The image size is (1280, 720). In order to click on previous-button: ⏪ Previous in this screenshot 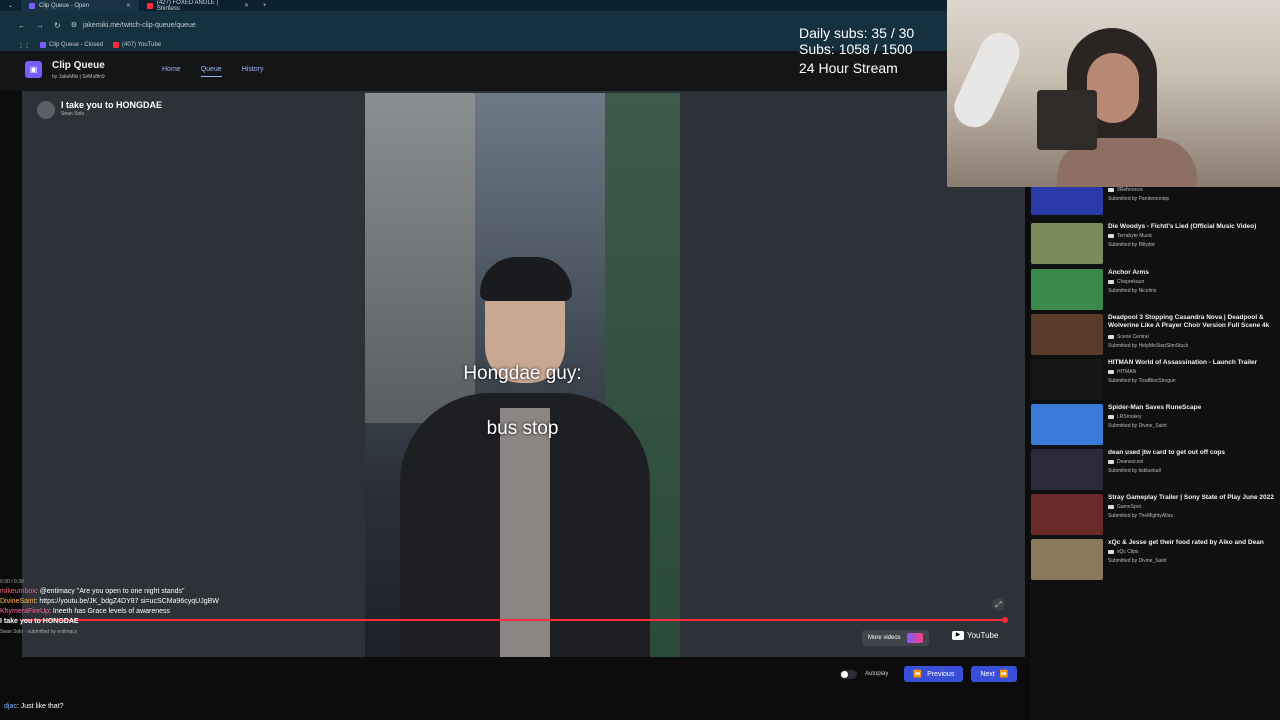, I will do `click(934, 674)`.